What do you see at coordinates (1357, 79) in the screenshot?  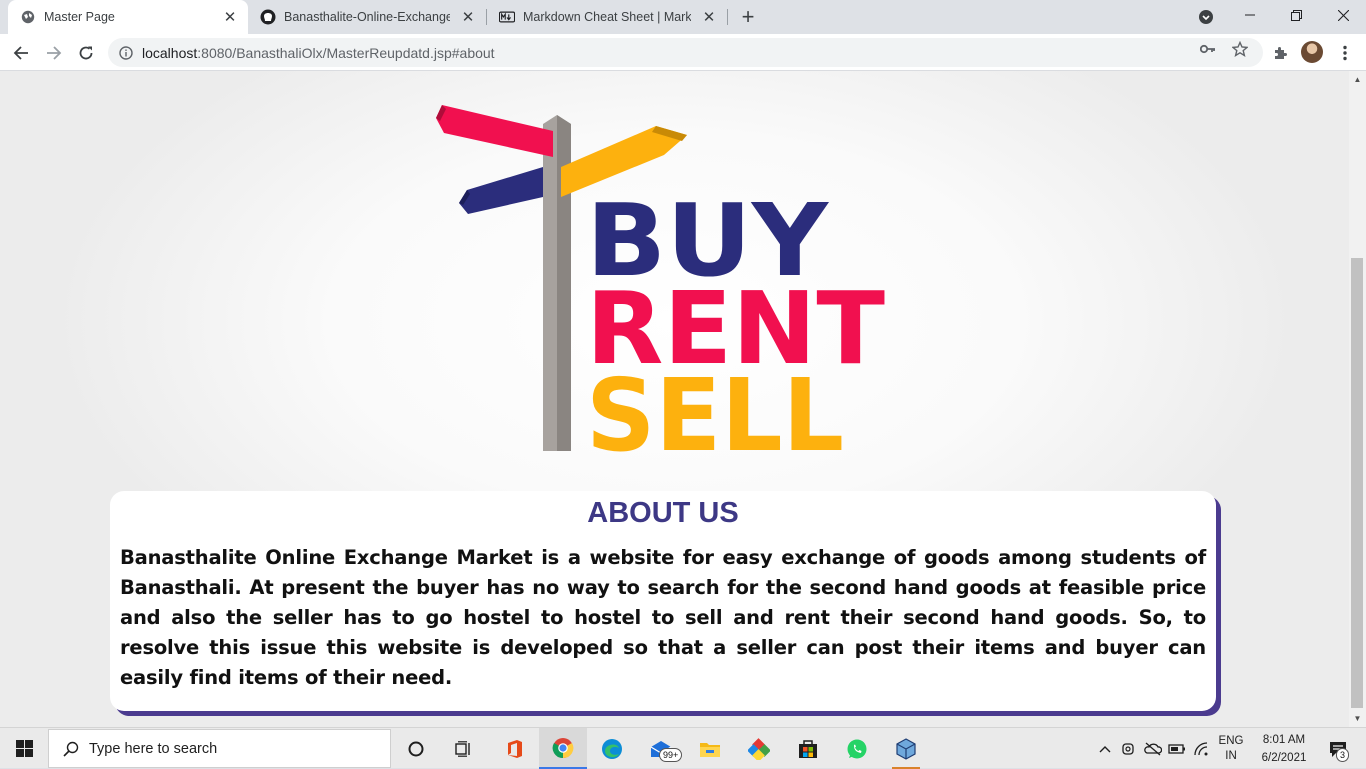 I see `scroll-up-arrow-icon: ▲` at bounding box center [1357, 79].